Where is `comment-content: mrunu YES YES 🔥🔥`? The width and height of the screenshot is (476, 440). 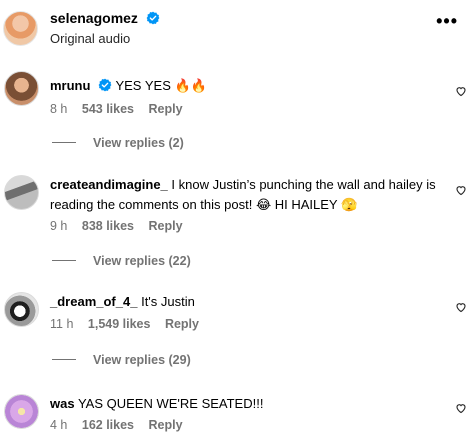
comment-content: mrunu YES YES 🔥🔥 is located at coordinates (245, 86).